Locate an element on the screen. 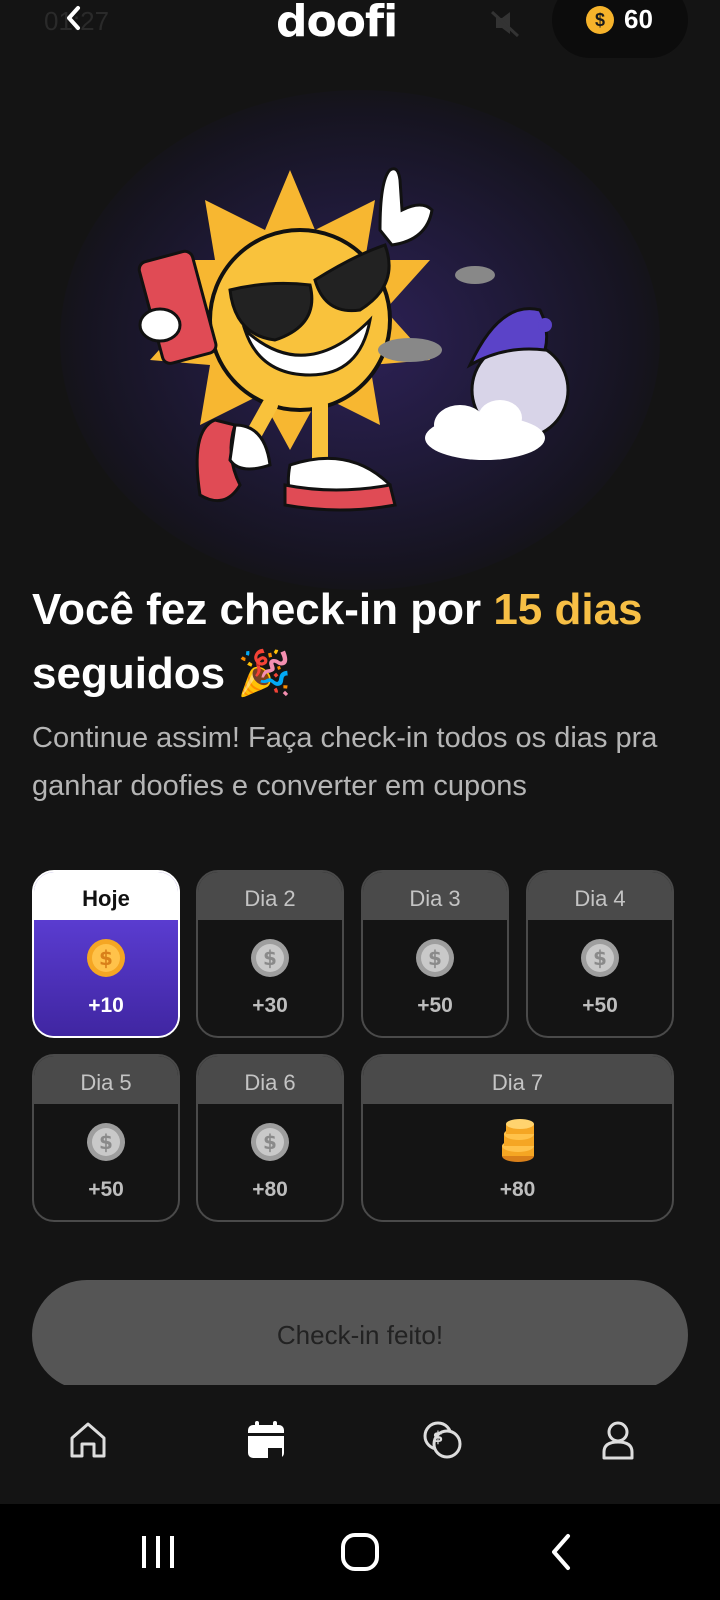 The image size is (720, 1600). coin-stack-icon is located at coordinates (517, 1140).